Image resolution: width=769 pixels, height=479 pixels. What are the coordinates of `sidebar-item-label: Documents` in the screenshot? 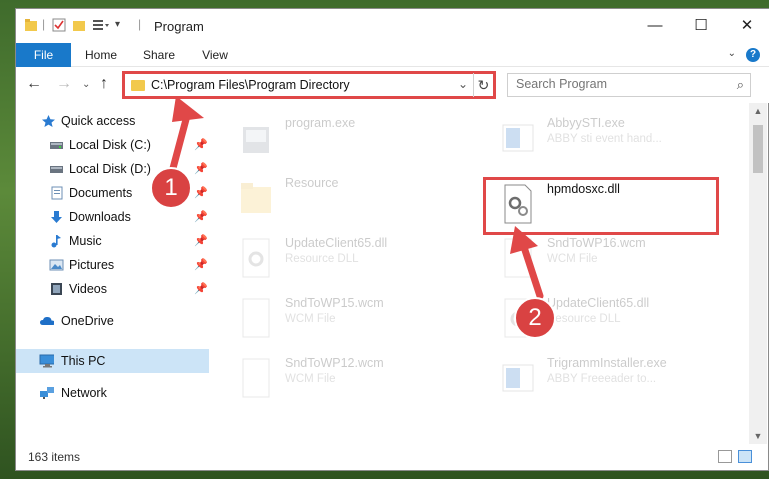 It's located at (101, 193).